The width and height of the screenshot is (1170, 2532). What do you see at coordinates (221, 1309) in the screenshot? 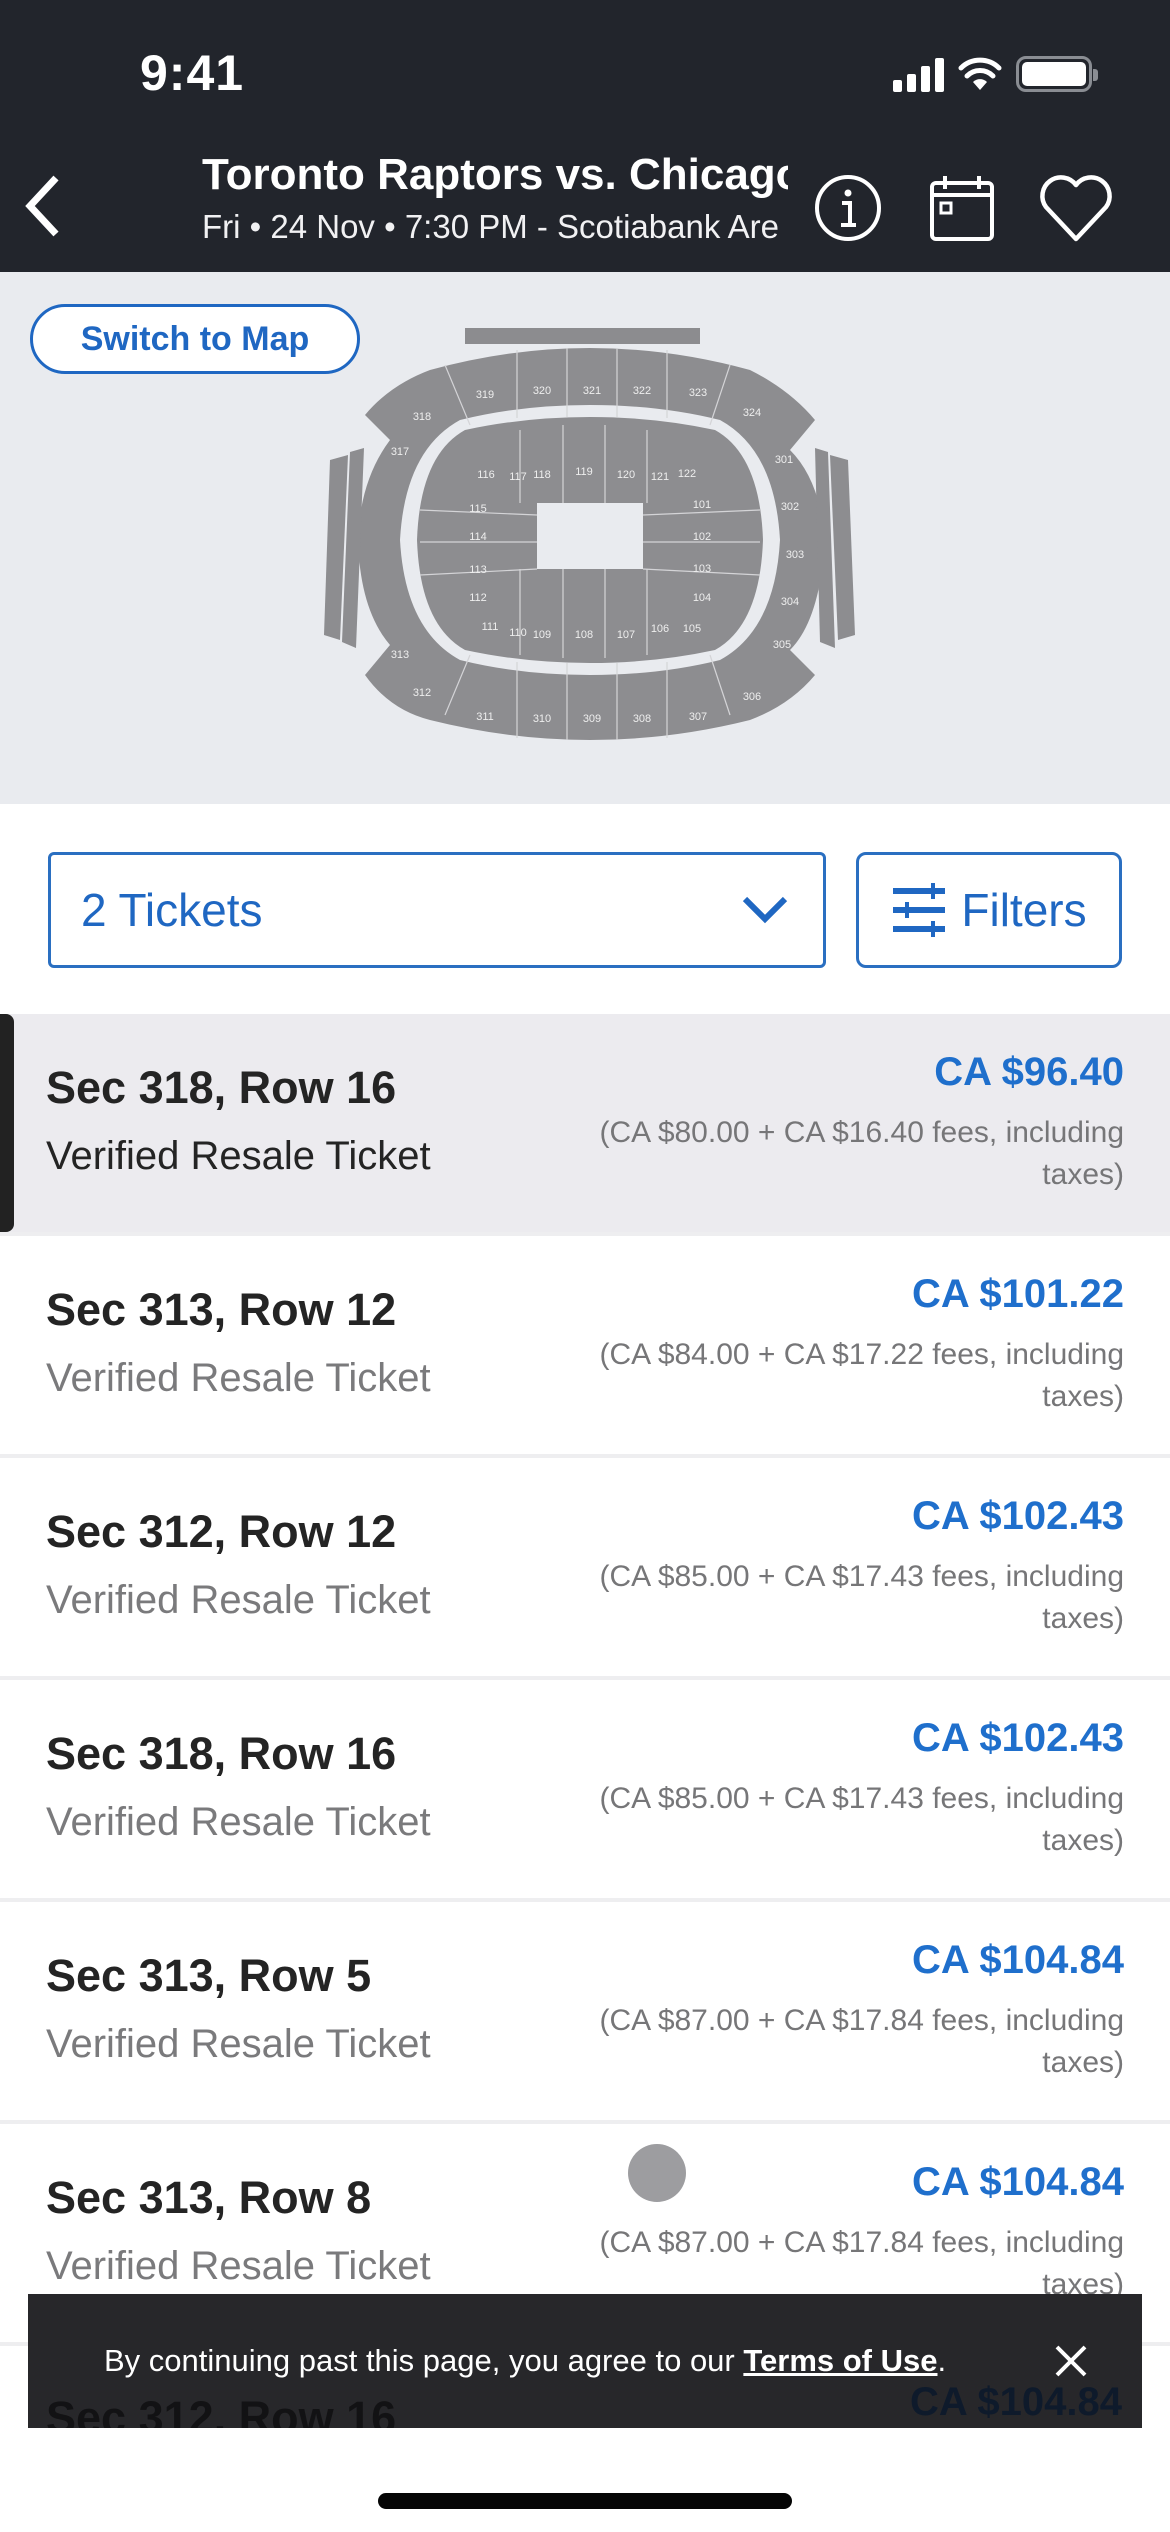
I see `listing-section: Sec 313, Row 12` at bounding box center [221, 1309].